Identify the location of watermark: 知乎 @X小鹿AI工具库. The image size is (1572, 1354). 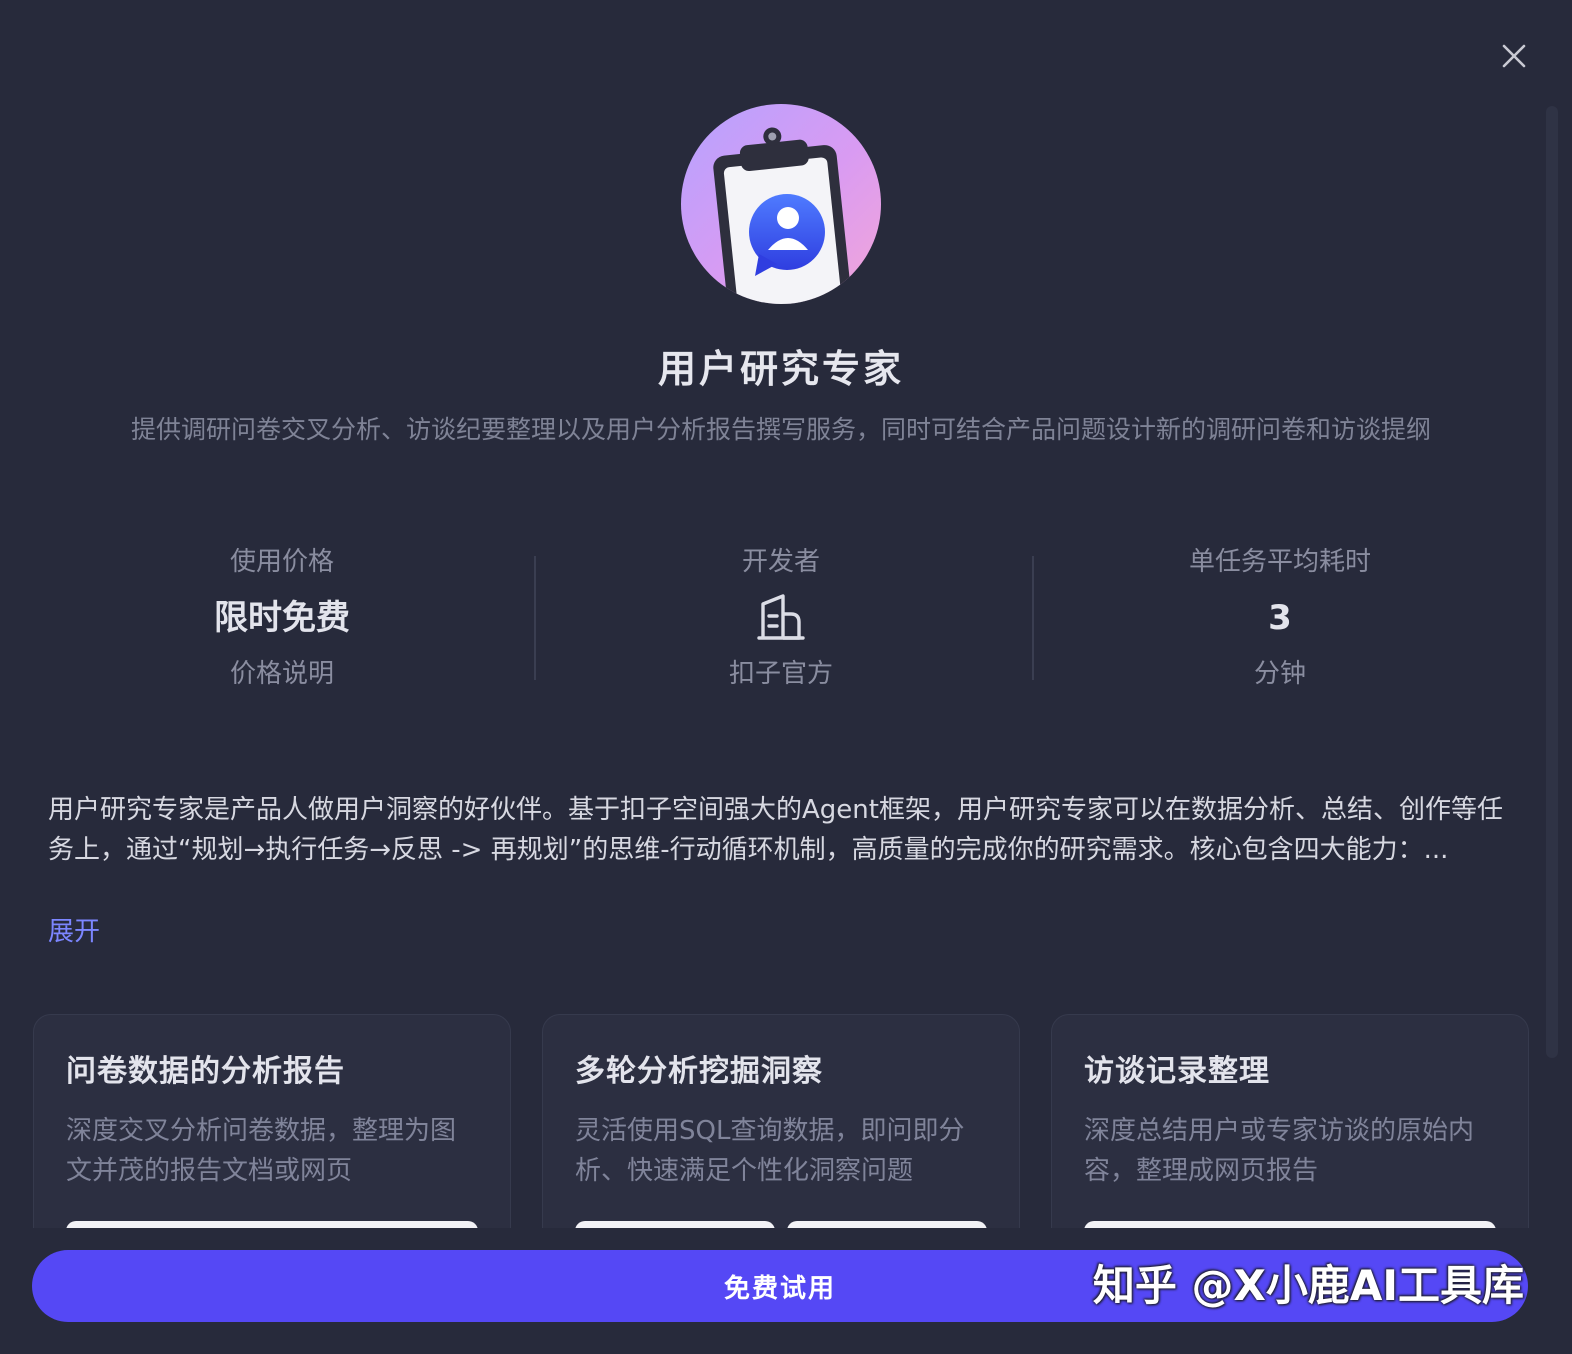
(1308, 1285).